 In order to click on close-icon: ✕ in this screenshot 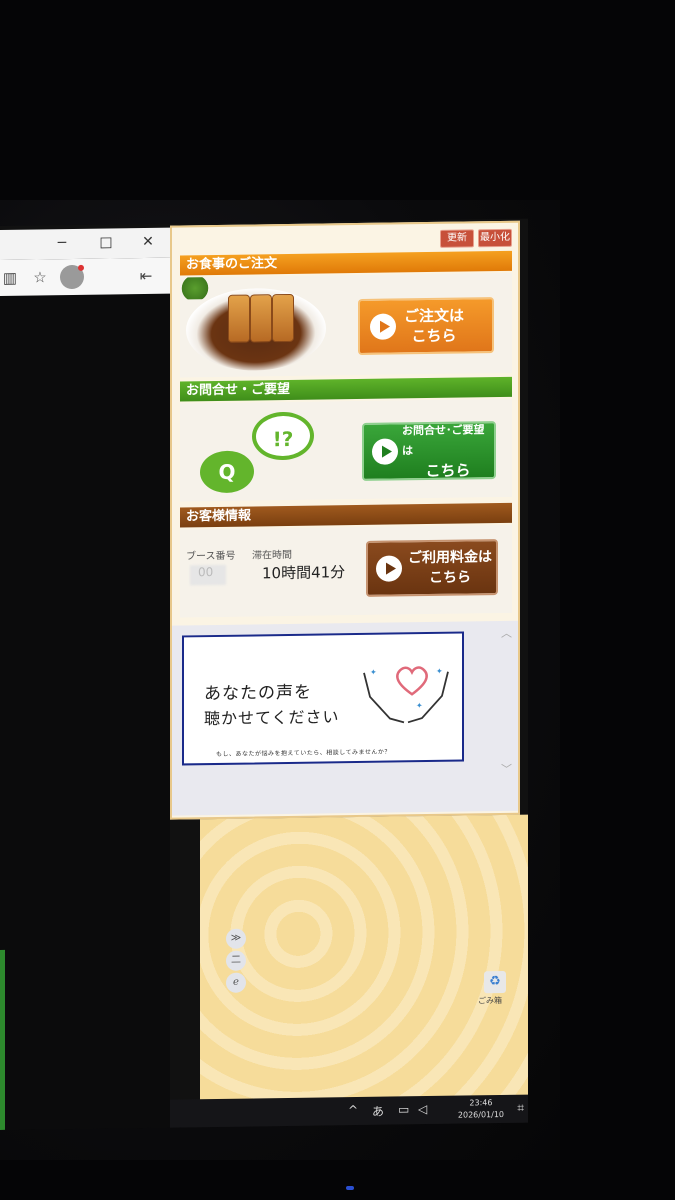, I will do `click(148, 242)`.